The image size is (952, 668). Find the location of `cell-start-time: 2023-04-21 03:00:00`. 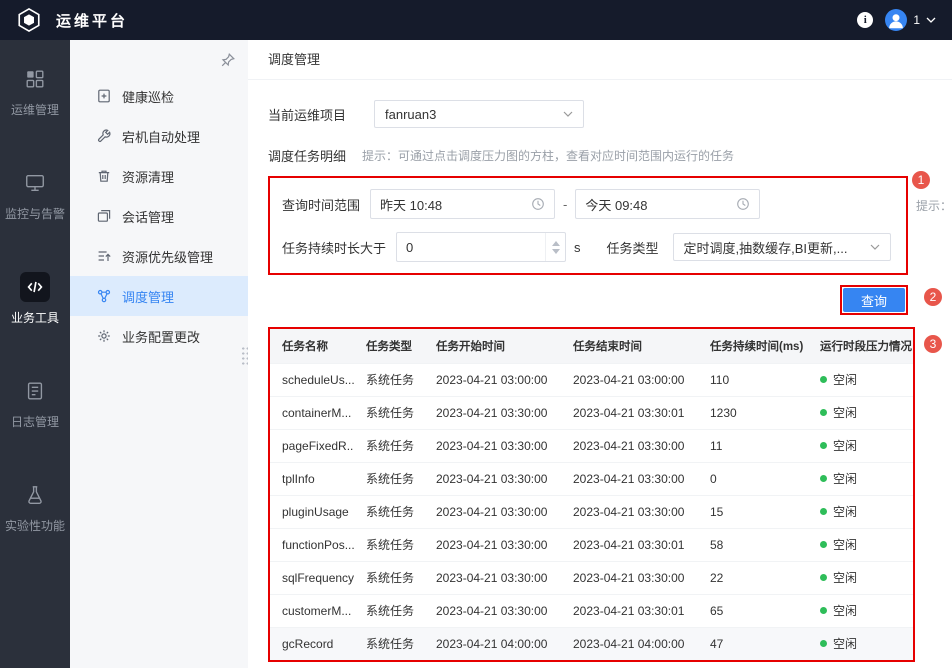

cell-start-time: 2023-04-21 03:00:00 is located at coordinates (492, 379).